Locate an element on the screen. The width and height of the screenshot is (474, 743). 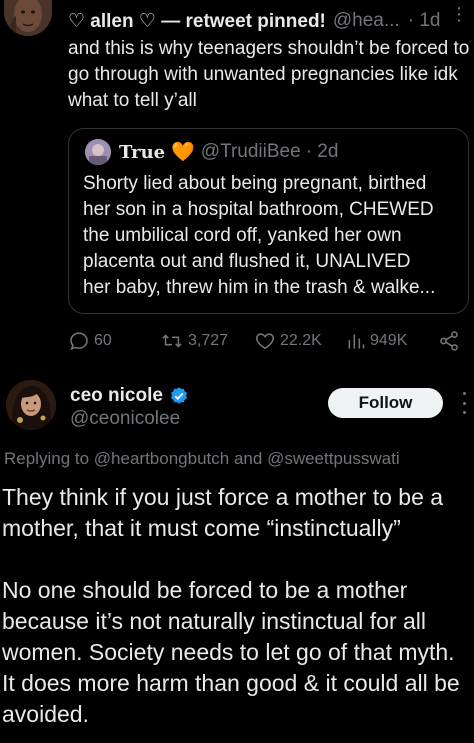
quote-header: True 🧡 @TrudiiBee · 2d is located at coordinates (228, 152).